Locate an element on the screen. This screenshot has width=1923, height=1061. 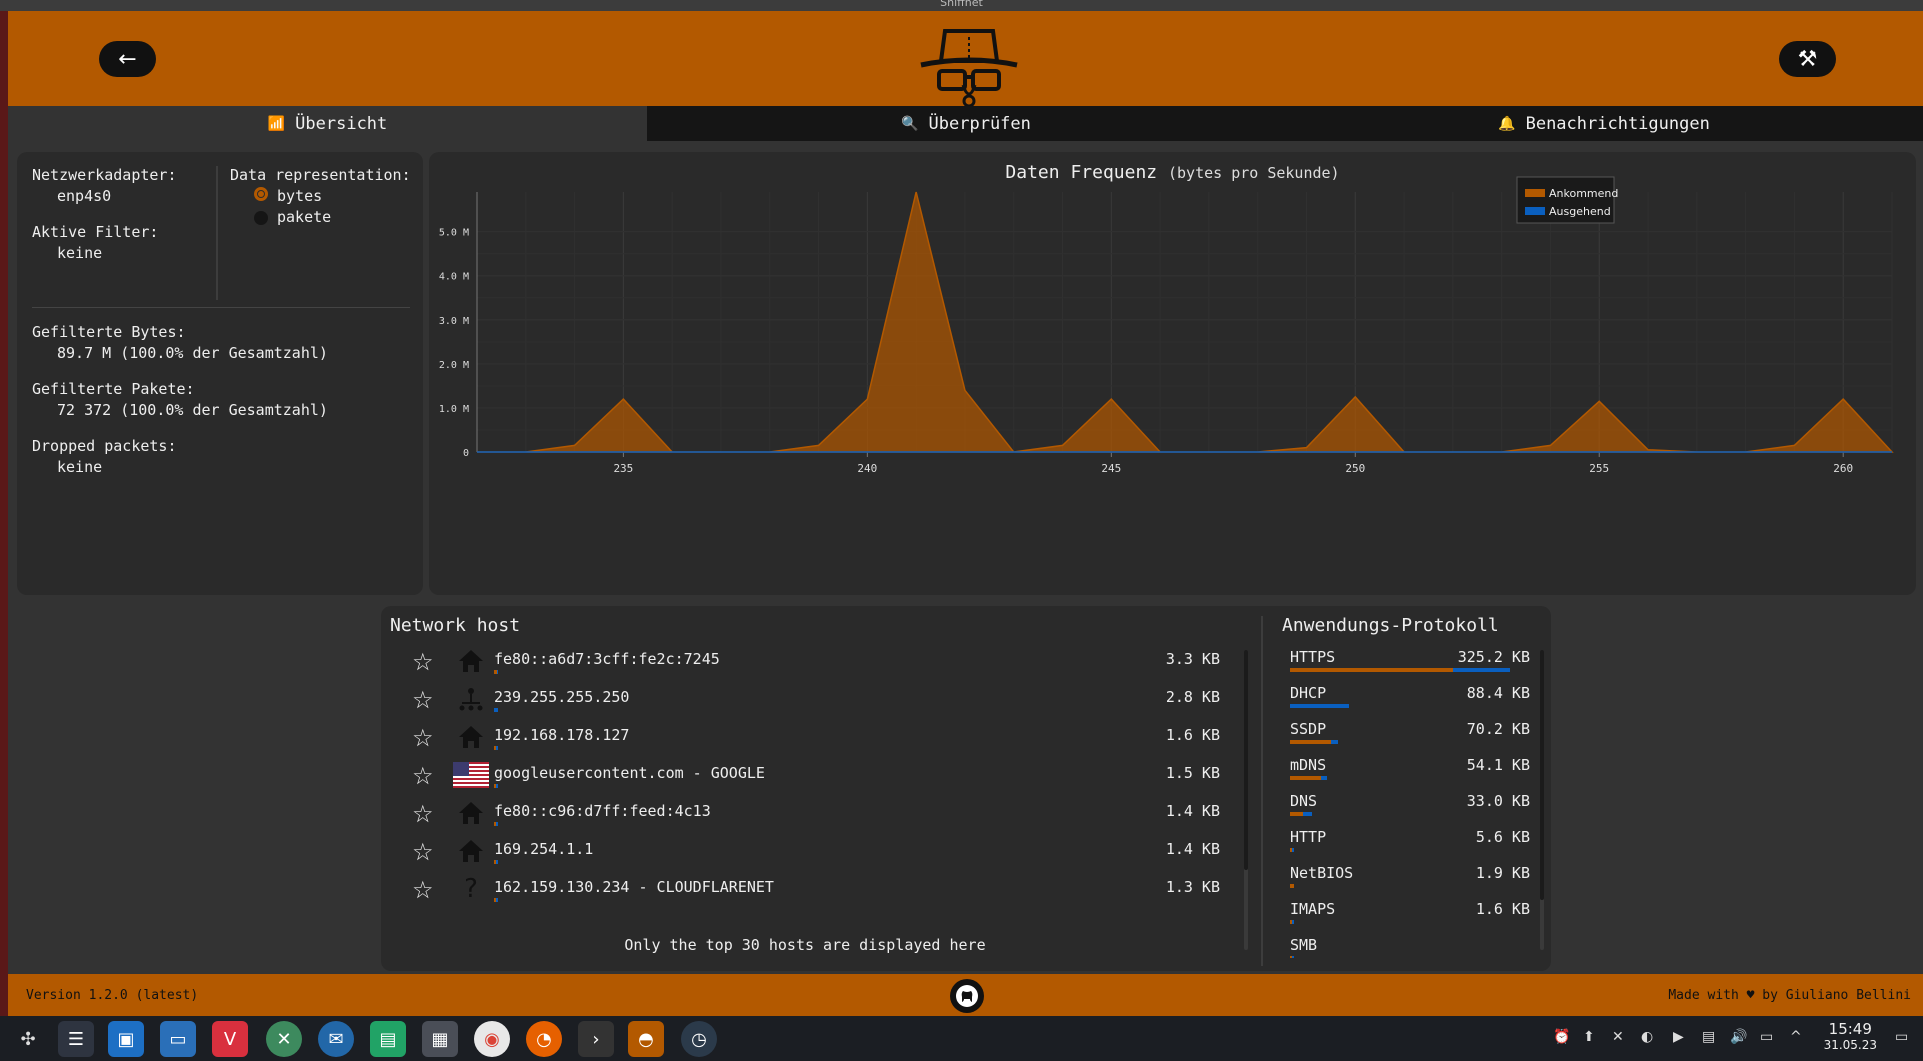
store-app-icon: ▣ is located at coordinates (126, 1039).